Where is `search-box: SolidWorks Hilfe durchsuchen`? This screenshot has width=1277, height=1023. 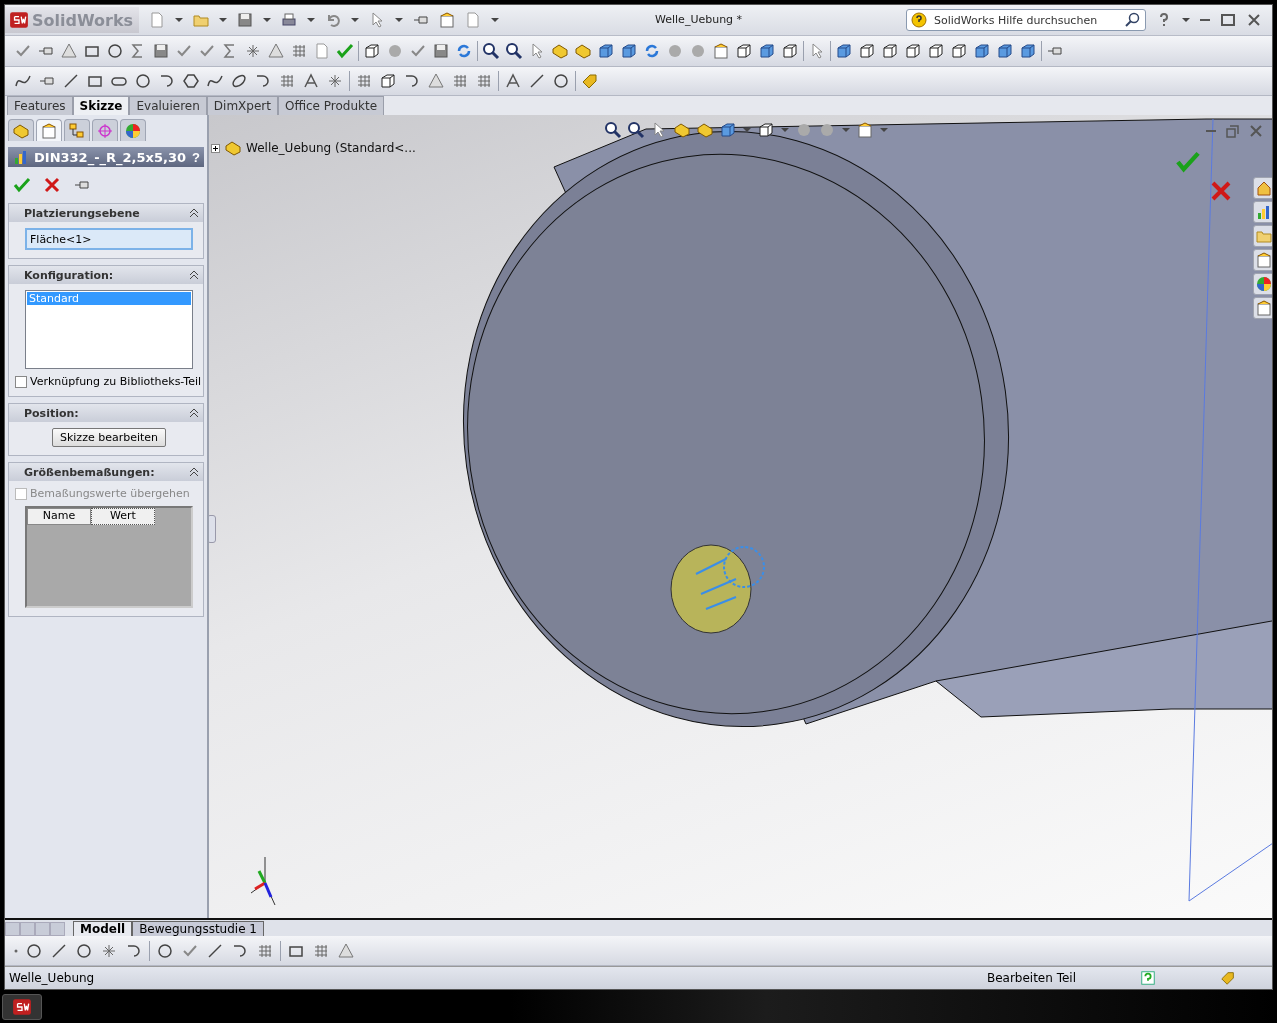
search-box: SolidWorks Hilfe durchsuchen is located at coordinates (1026, 20).